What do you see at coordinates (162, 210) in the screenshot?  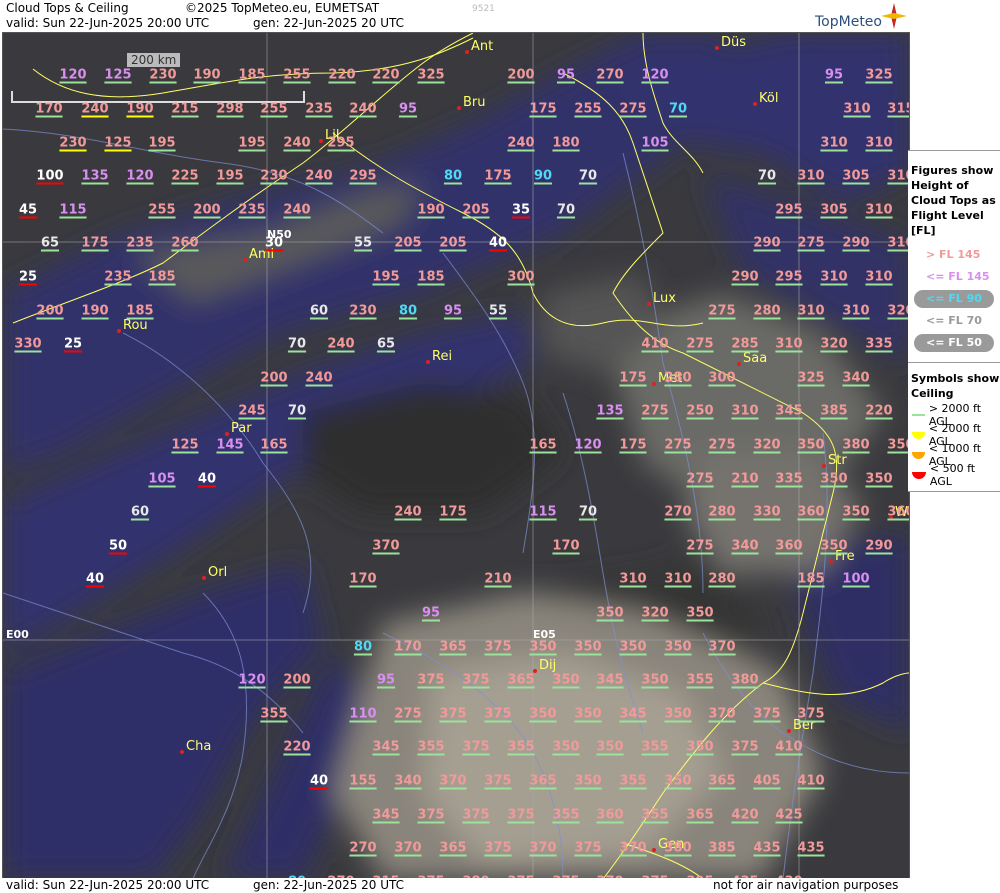 I see `flight-level-label: 255` at bounding box center [162, 210].